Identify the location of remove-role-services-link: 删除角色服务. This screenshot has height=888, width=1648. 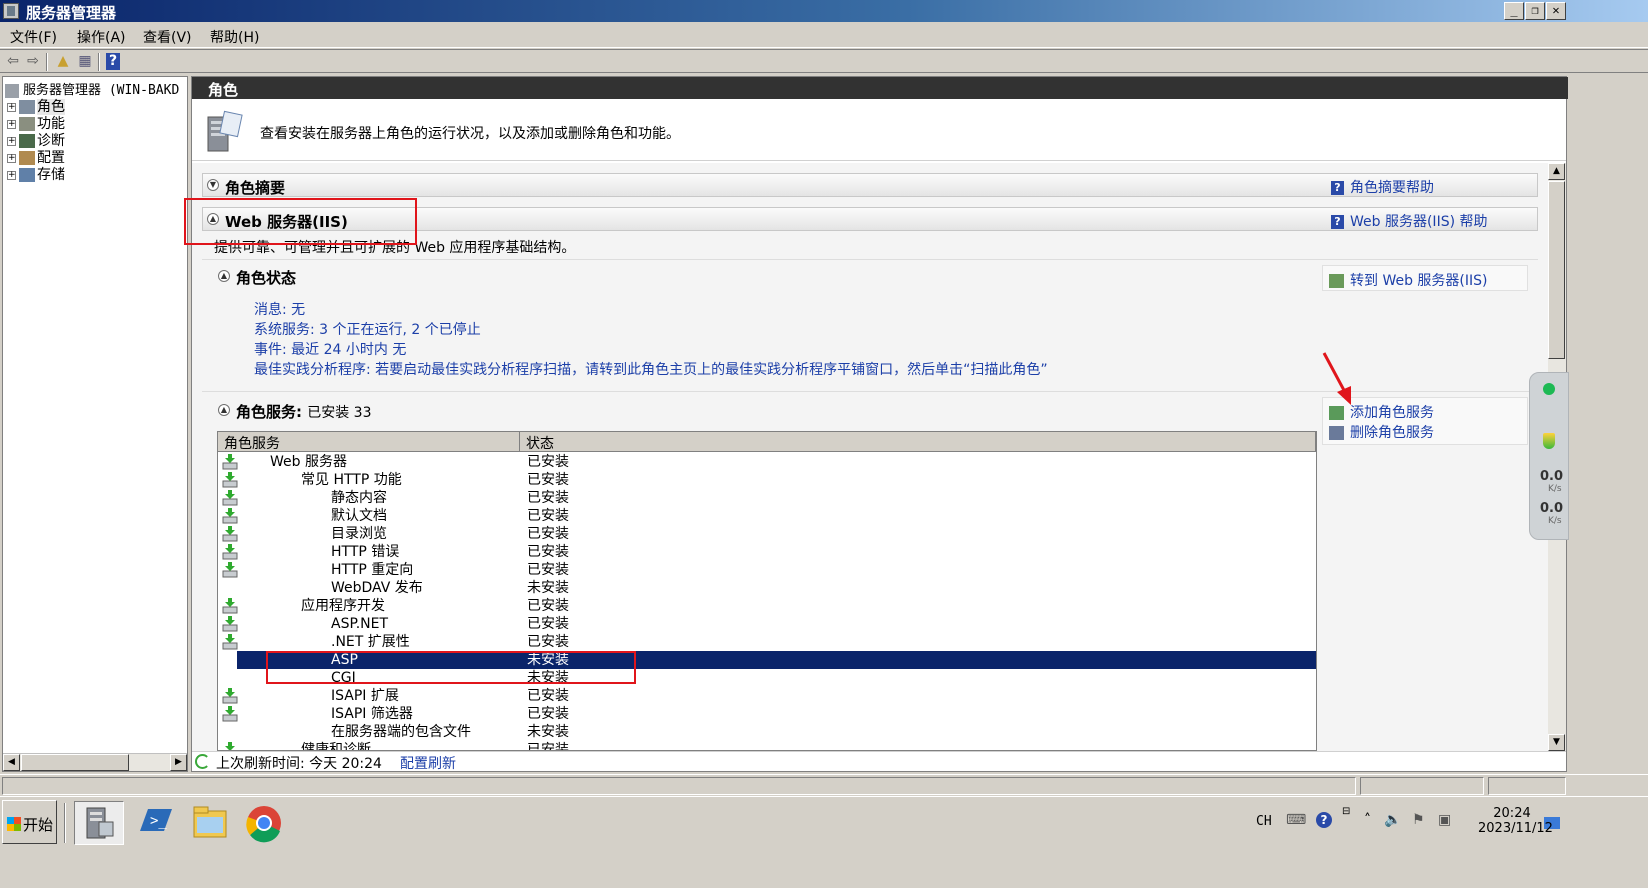
(1381, 432).